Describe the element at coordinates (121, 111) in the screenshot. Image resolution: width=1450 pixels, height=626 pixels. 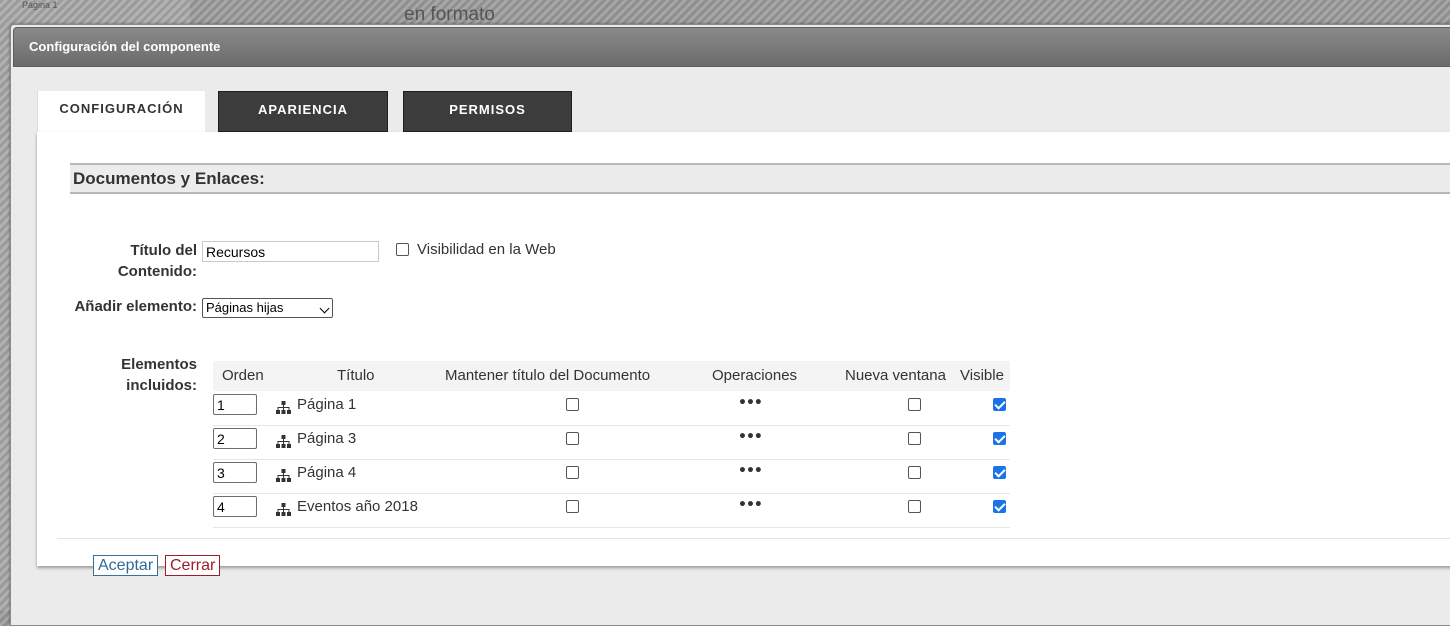
I see `tab-configuracion: CONFIGURACIÓN` at that location.